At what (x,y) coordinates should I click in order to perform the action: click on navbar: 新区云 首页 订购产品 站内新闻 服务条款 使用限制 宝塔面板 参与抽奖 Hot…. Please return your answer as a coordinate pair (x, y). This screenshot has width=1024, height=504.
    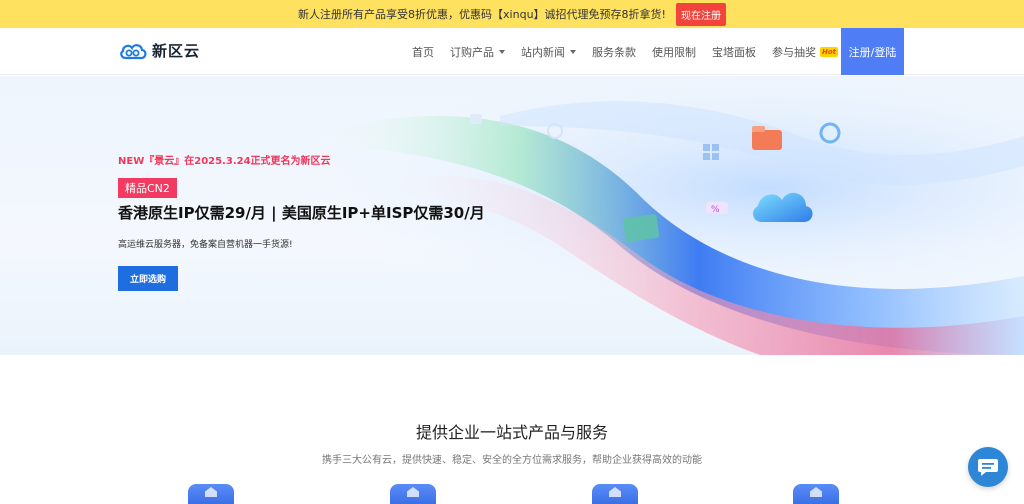
    Looking at the image, I should click on (512, 51).